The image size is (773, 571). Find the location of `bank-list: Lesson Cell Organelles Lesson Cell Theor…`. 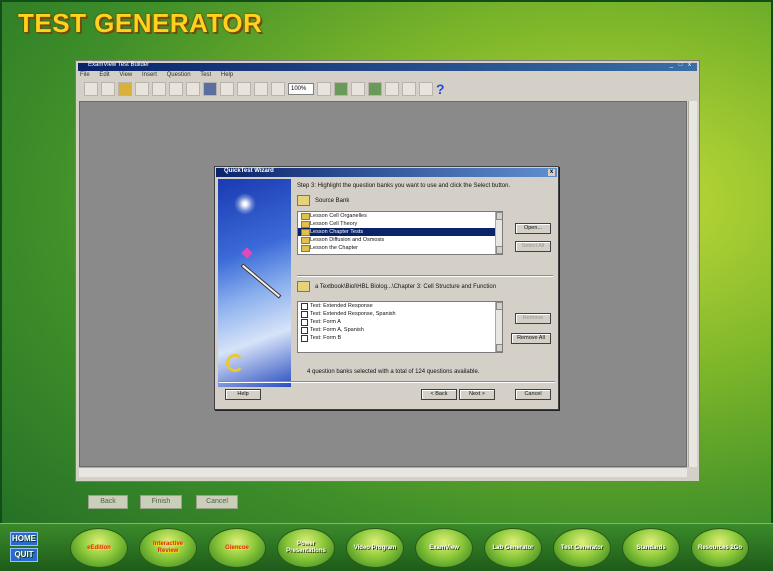

bank-list: Lesson Cell Organelles Lesson Cell Theor… is located at coordinates (400, 233).